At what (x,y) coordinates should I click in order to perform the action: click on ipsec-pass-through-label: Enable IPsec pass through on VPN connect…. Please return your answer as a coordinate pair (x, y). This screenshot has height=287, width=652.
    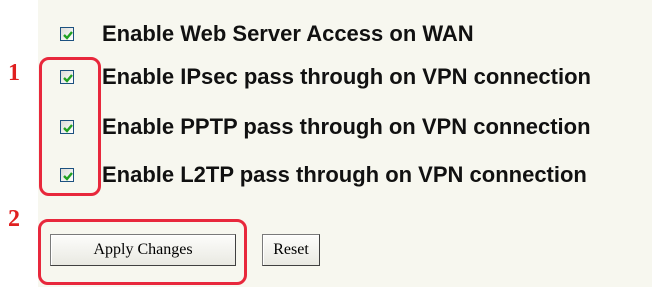
    Looking at the image, I should click on (346, 76).